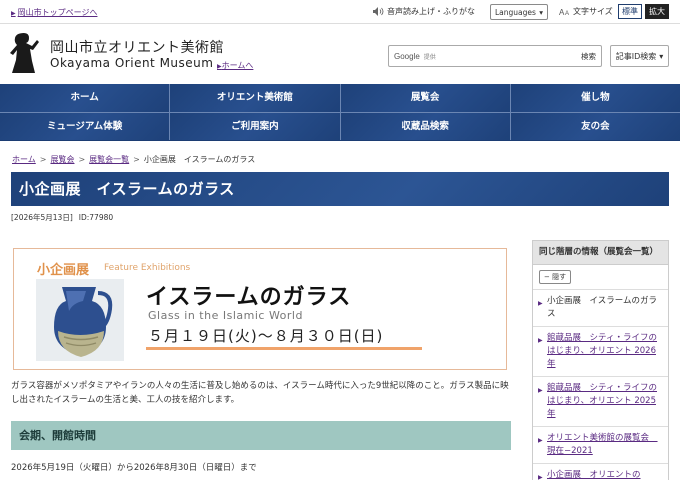  Describe the element at coordinates (630, 11) in the screenshot. I see `font-standard-button: 標準` at that location.